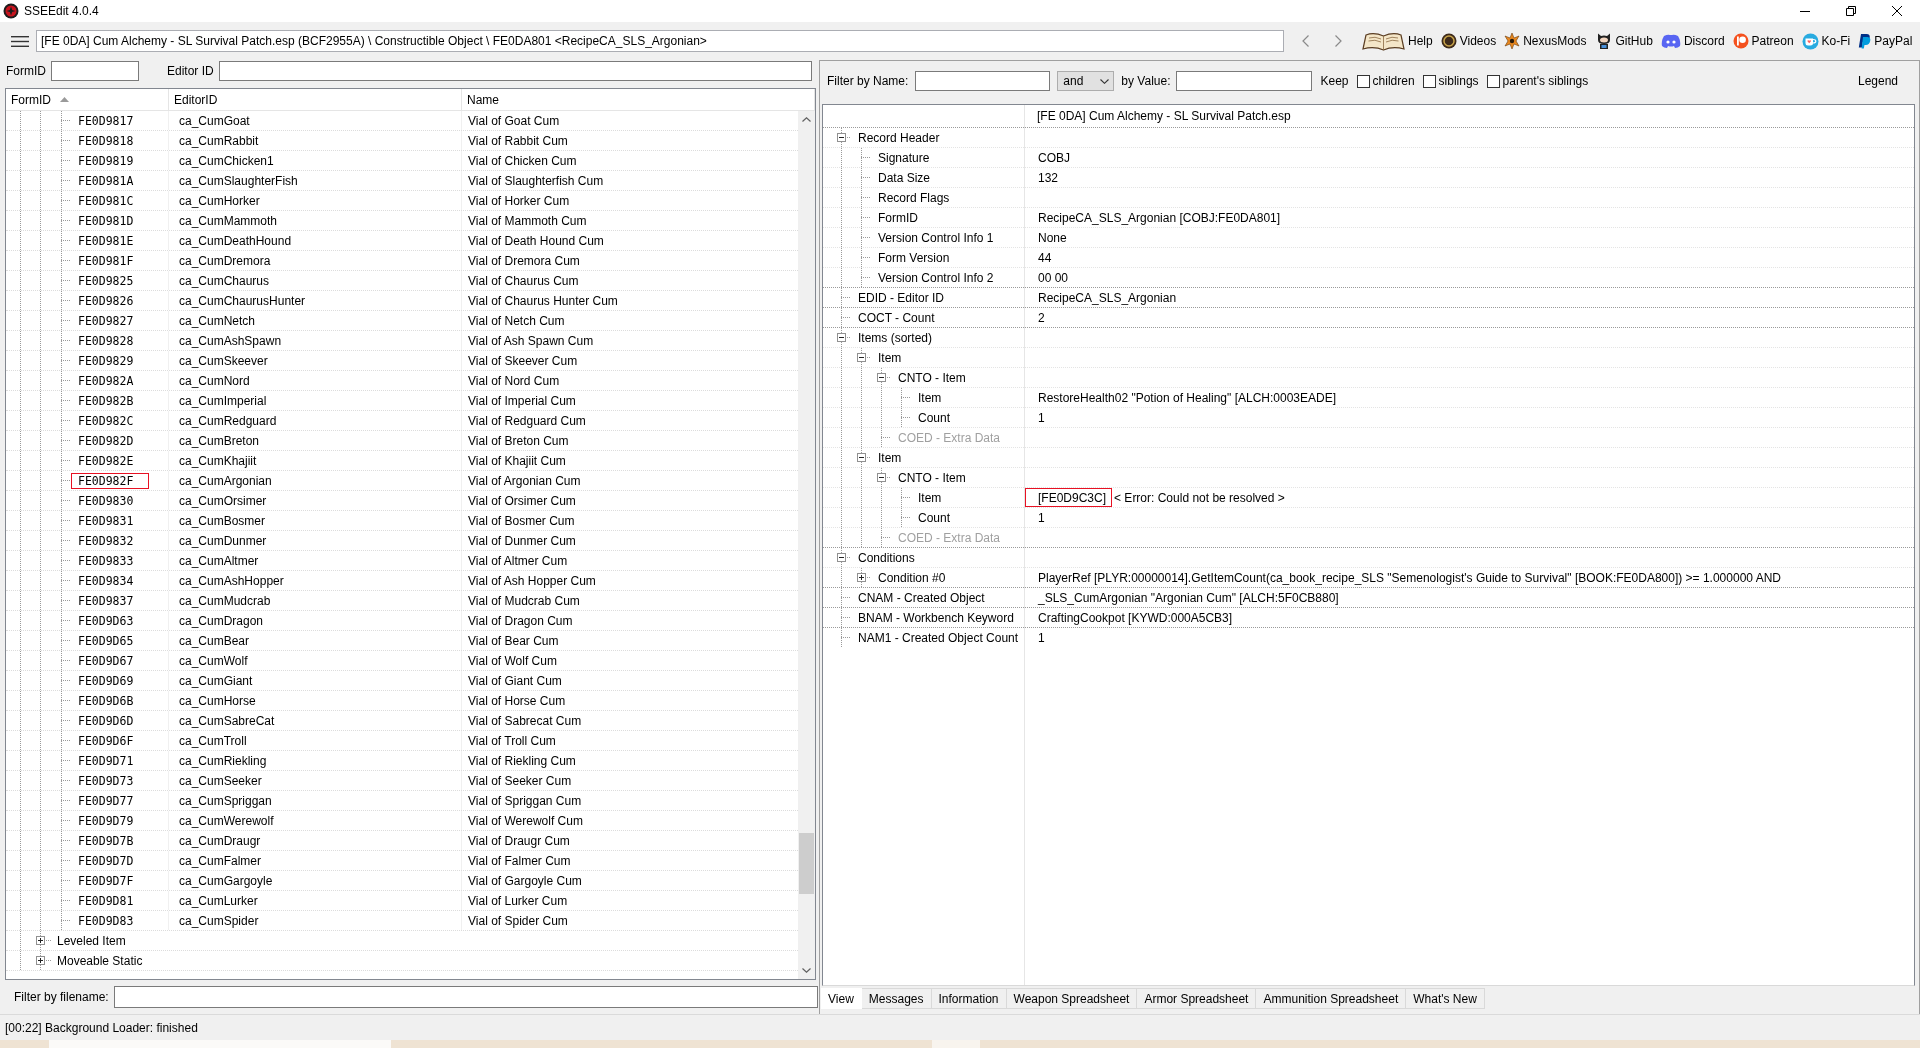  Describe the element at coordinates (465, 997) in the screenshot. I see `filename-filter-field` at that location.